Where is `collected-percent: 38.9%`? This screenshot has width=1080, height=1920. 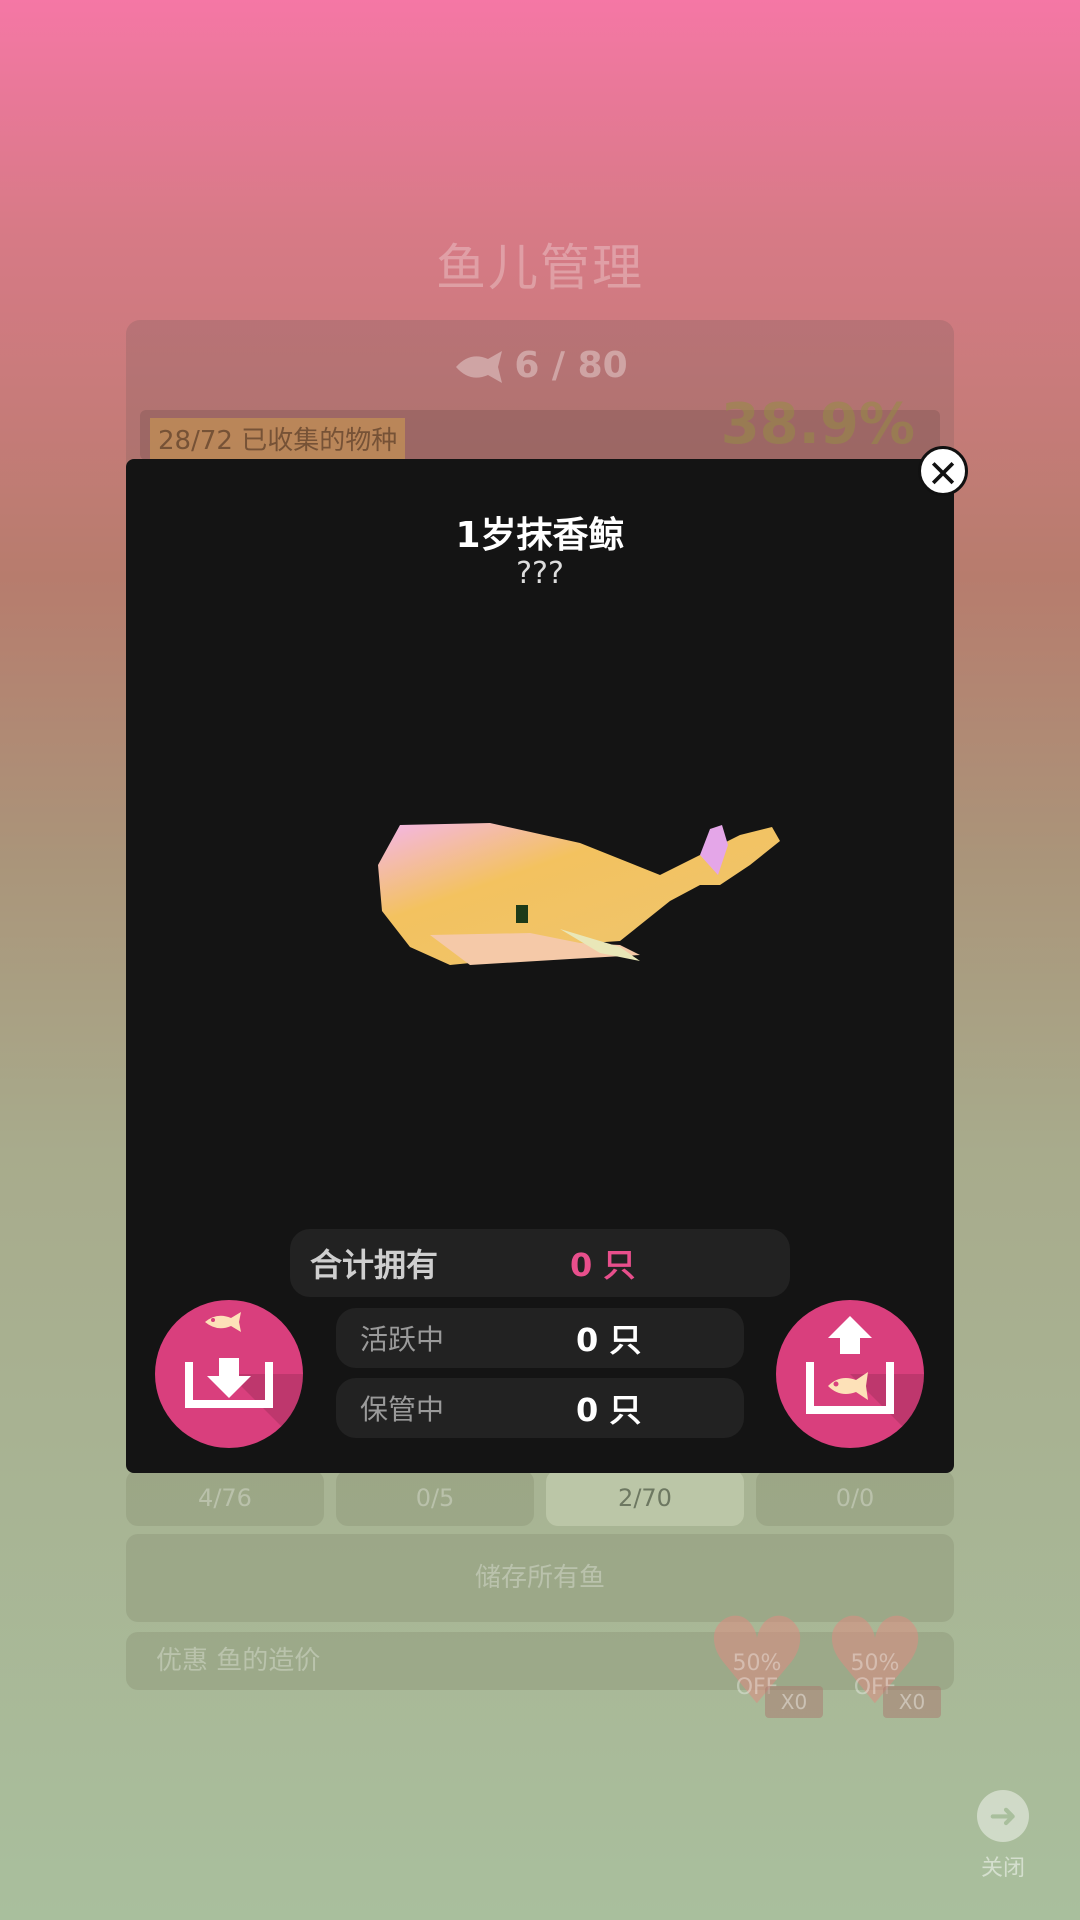
collected-percent: 38.9% is located at coordinates (817, 424).